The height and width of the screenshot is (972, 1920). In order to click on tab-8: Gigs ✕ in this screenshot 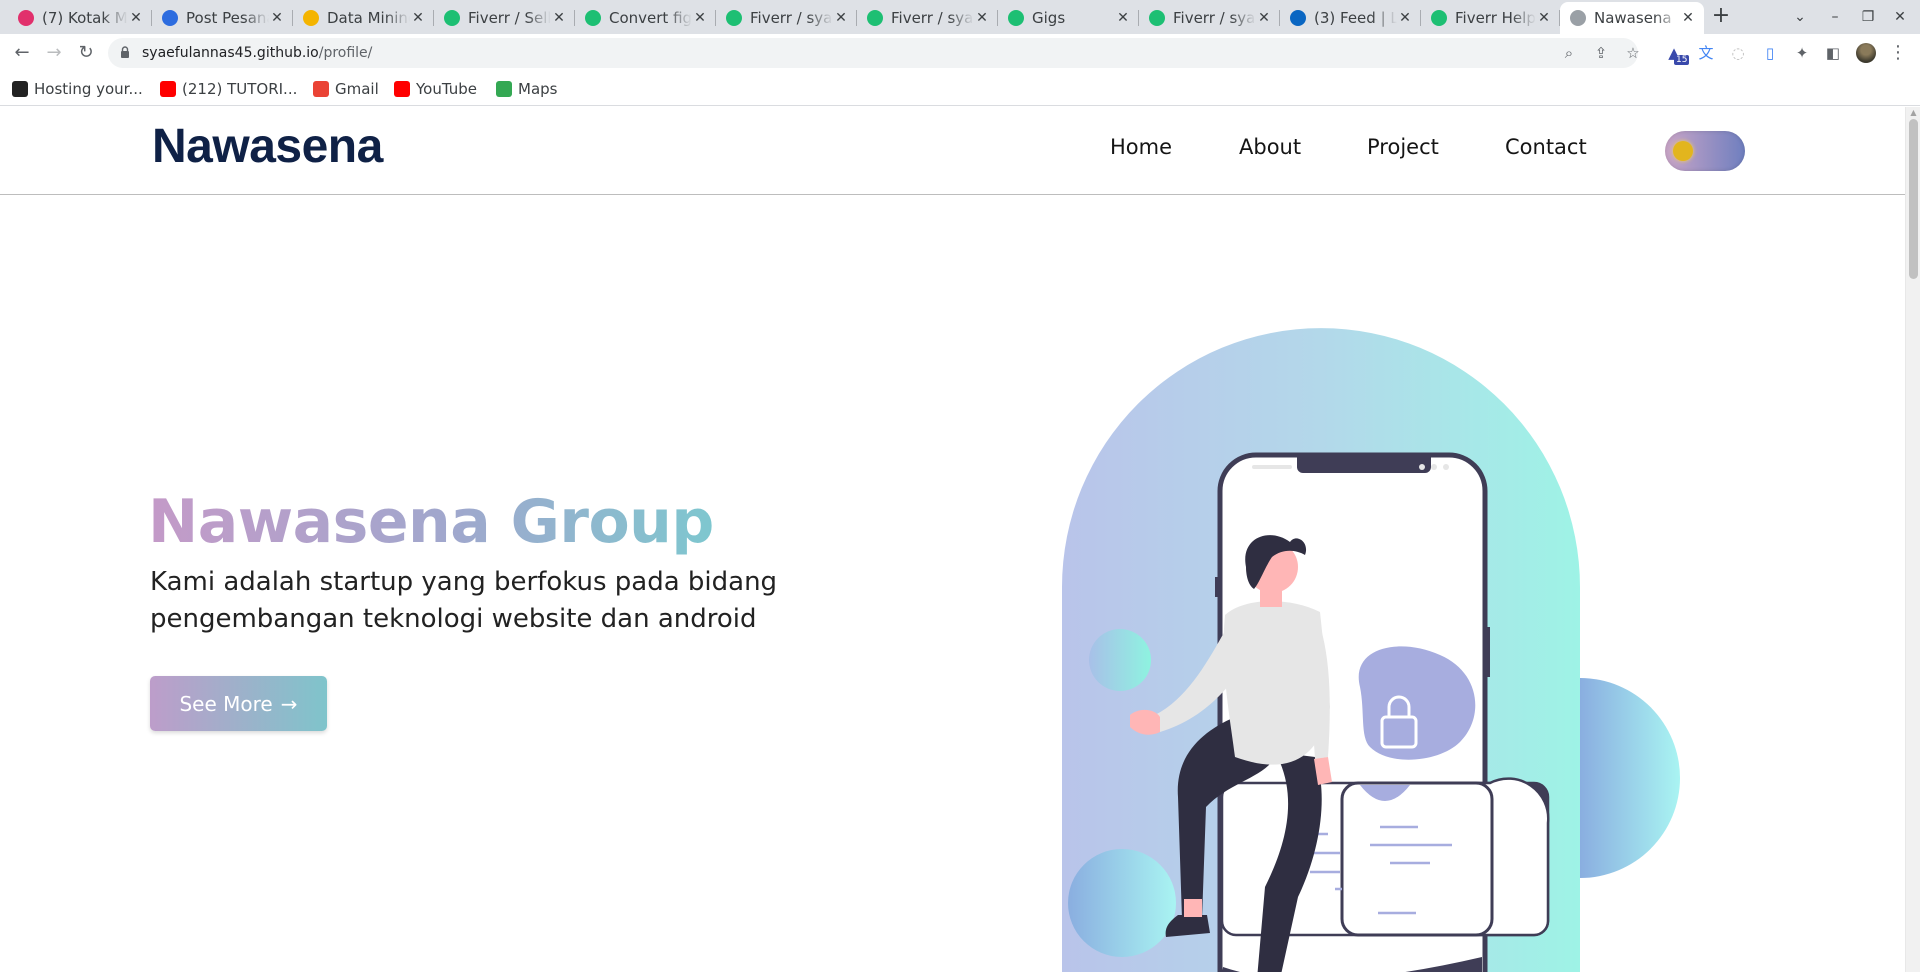, I will do `click(1068, 18)`.